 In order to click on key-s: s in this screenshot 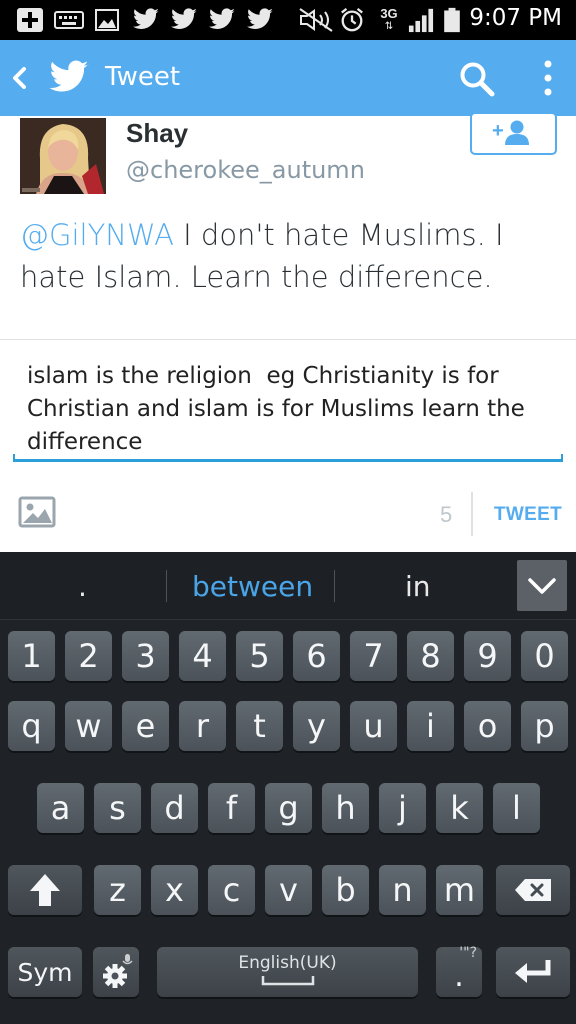, I will do `click(117, 808)`.